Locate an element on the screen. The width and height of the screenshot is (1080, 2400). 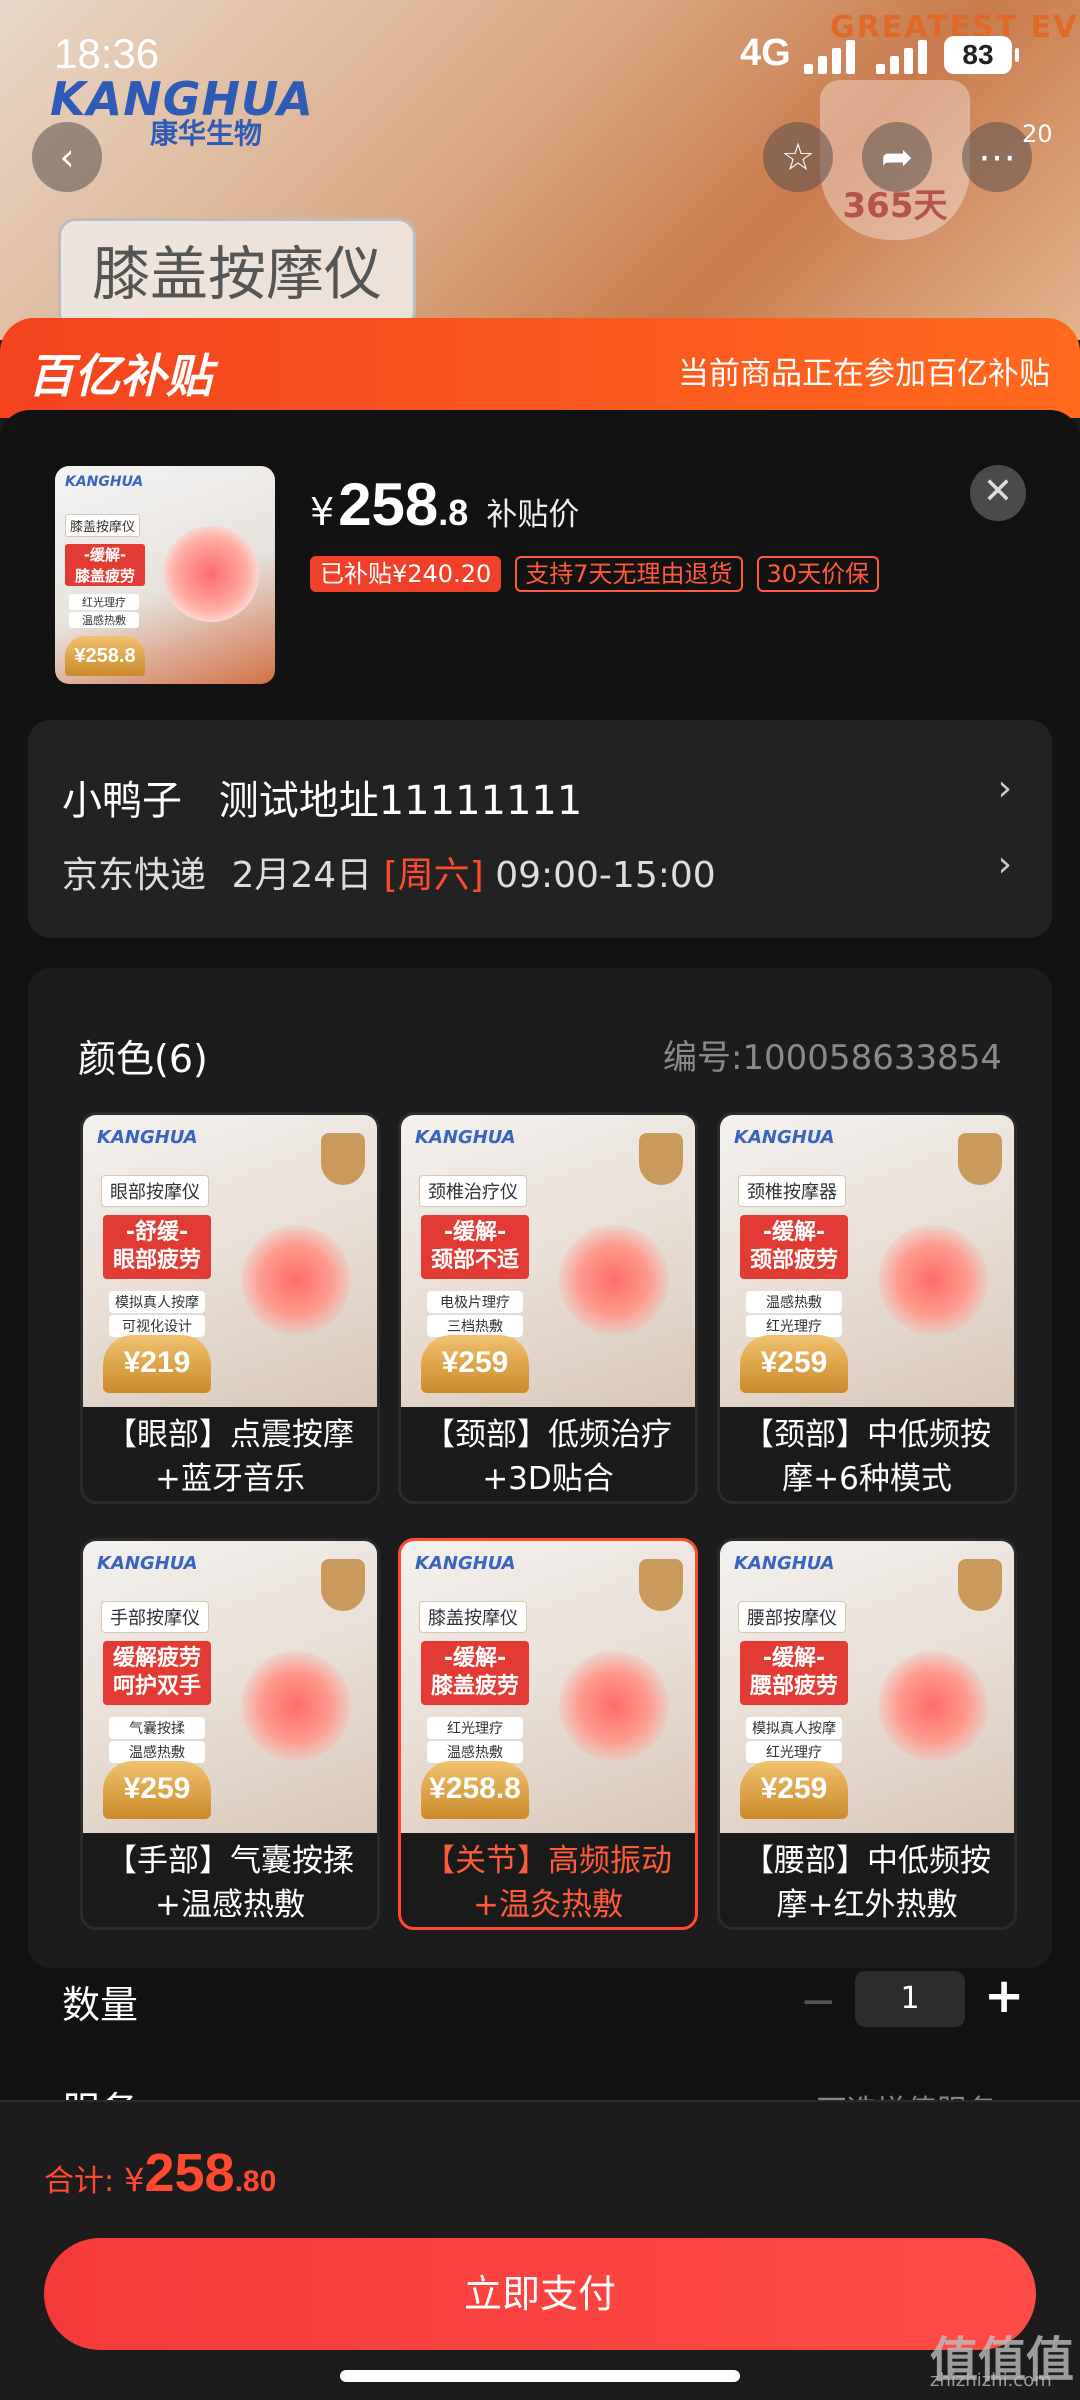
option-category: 眼部按摩仪 is located at coordinates (155, 1191).